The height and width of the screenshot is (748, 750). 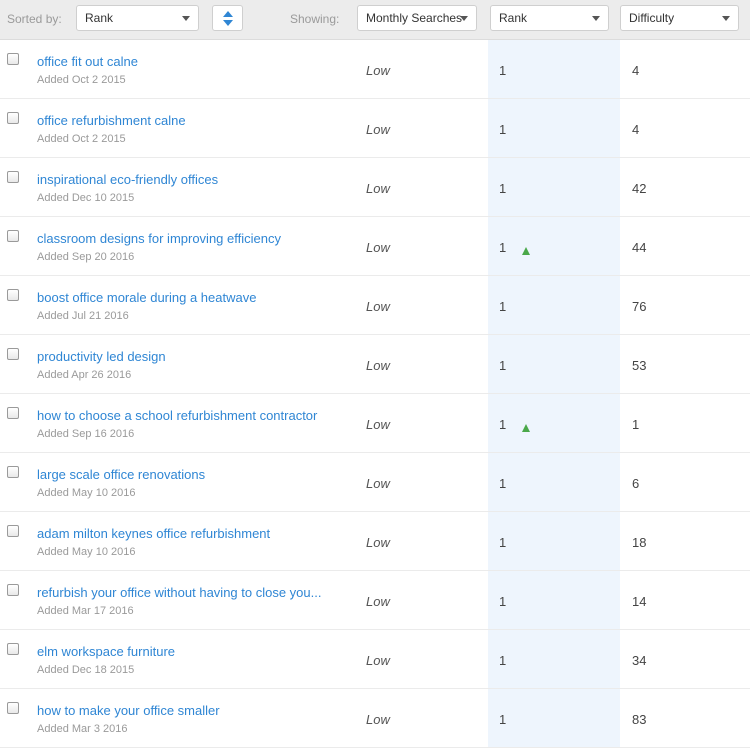 I want to click on keyword-link: productivity led design, so click(x=101, y=356).